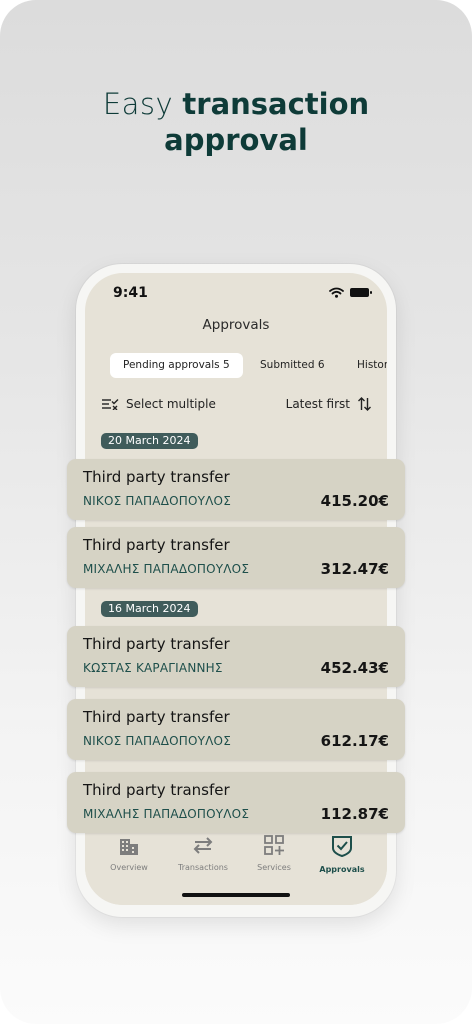 This screenshot has width=472, height=1024. I want to click on wifi-icon, so click(336, 292).